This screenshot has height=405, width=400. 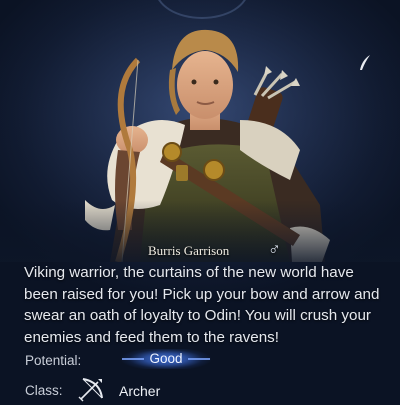 What do you see at coordinates (274, 249) in the screenshot?
I see `male-symbol-icon: ♂` at bounding box center [274, 249].